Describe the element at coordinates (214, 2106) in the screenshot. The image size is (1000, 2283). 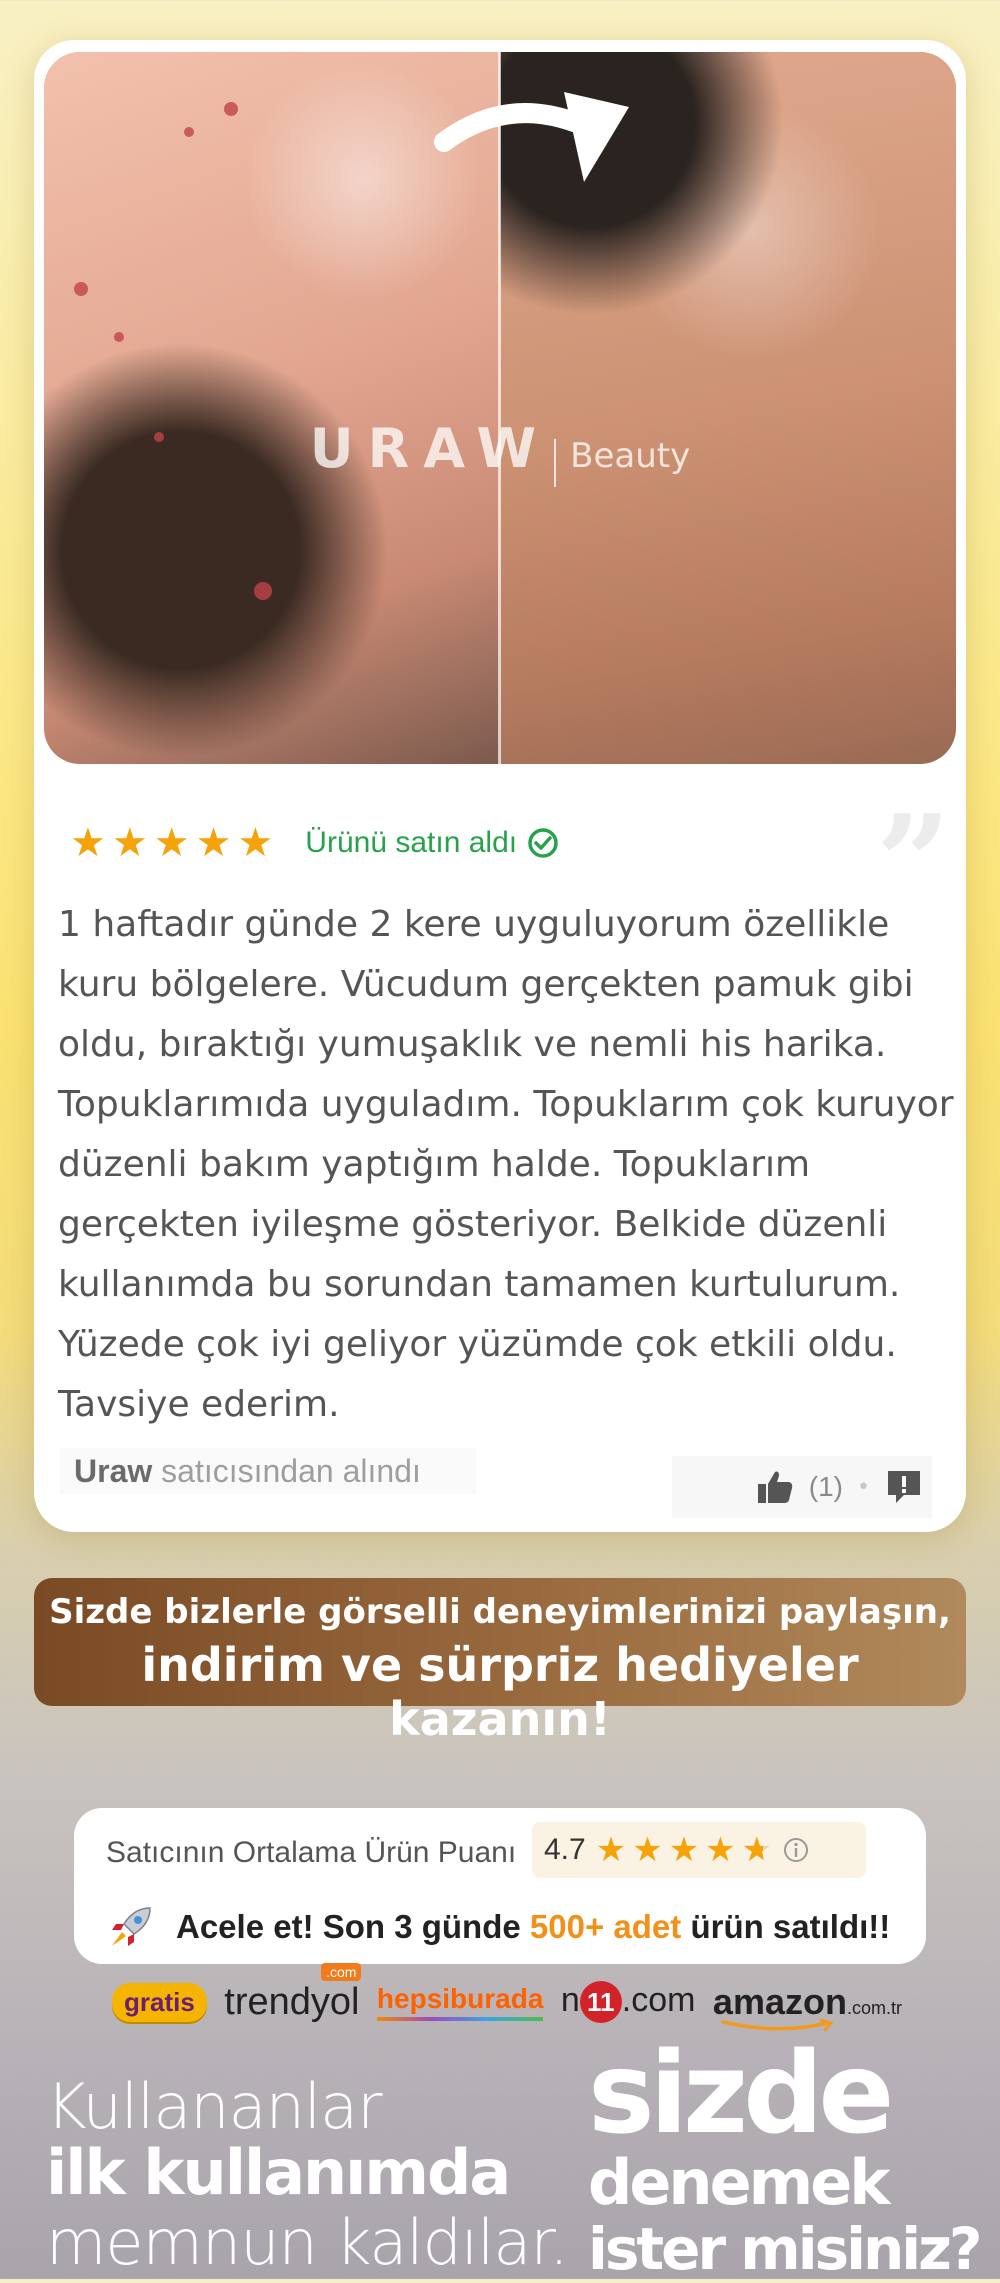
I see `left-slogan-line-1: Kullananlar` at that location.